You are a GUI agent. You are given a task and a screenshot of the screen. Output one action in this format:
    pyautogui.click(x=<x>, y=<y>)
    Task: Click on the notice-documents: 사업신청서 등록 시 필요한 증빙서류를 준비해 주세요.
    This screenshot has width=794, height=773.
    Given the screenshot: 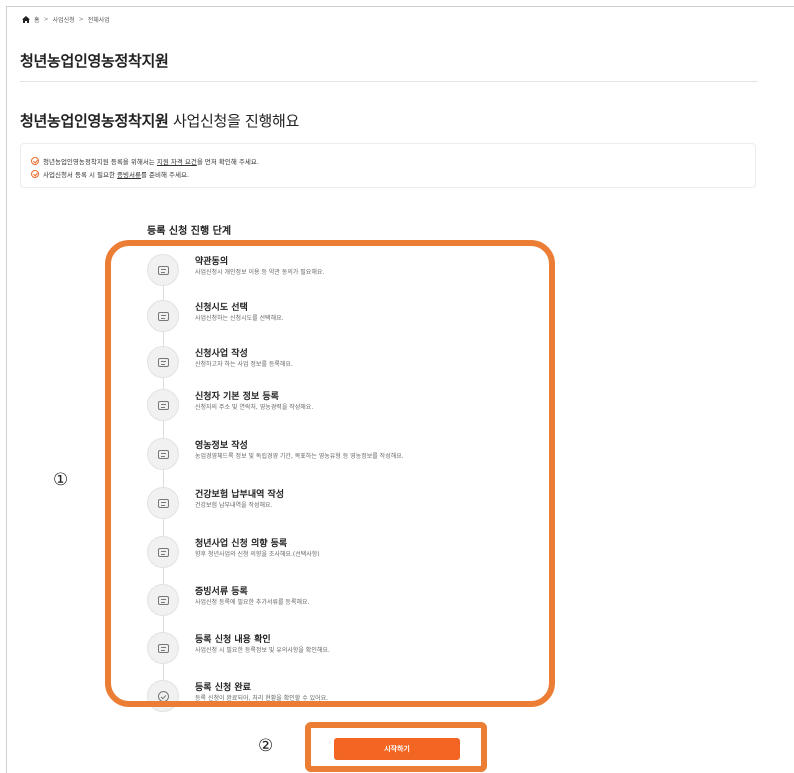 What is the action you would take?
    pyautogui.click(x=393, y=173)
    